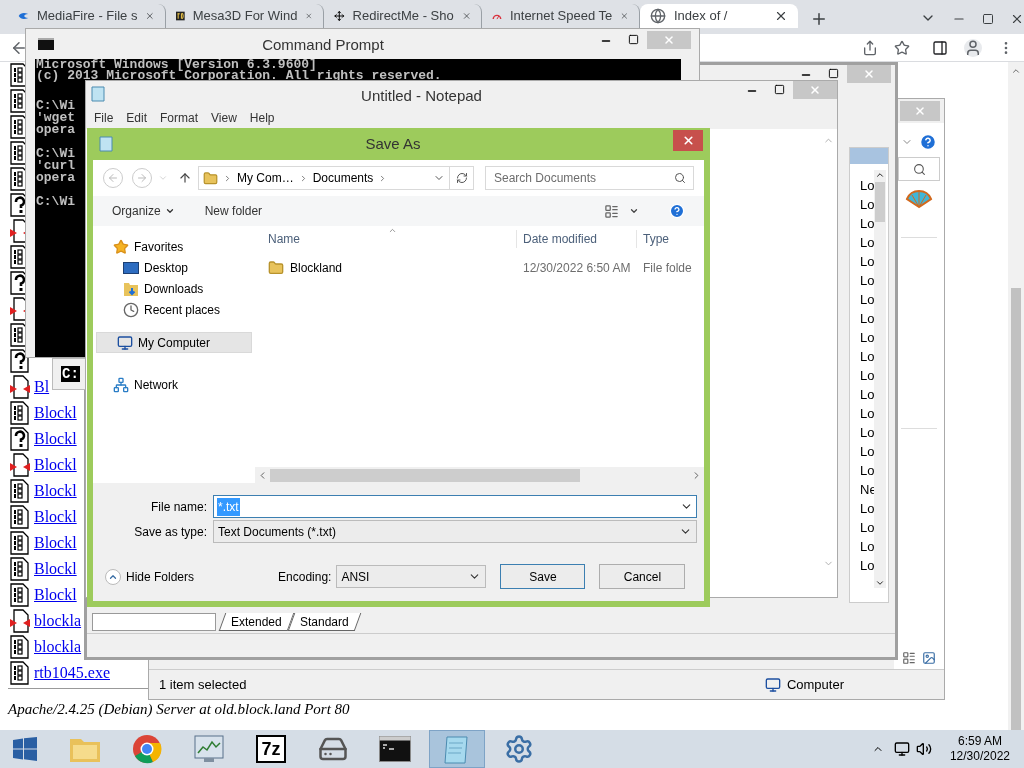 This screenshot has height=768, width=1024. Describe the element at coordinates (973, 47) in the screenshot. I see `profile-icon` at that location.